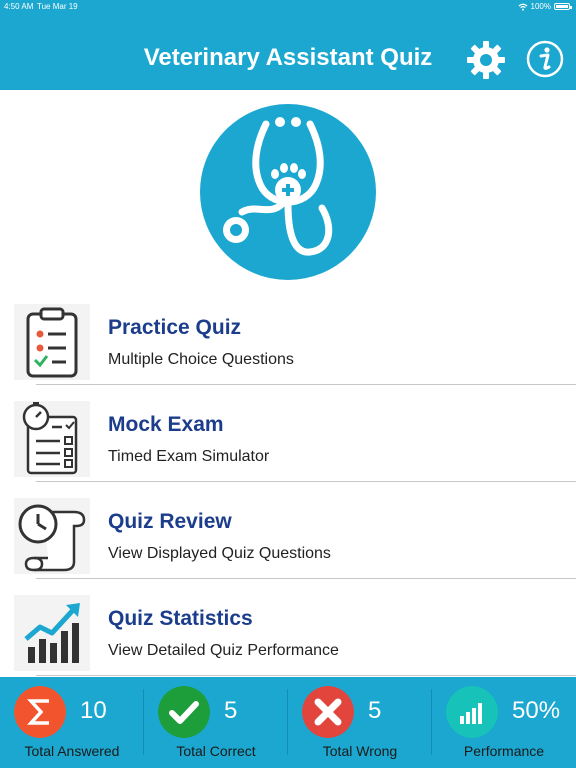 The width and height of the screenshot is (576, 768). What do you see at coordinates (219, 553) in the screenshot?
I see `menu-item-subtitle: View Displayed Quiz Questions` at bounding box center [219, 553].